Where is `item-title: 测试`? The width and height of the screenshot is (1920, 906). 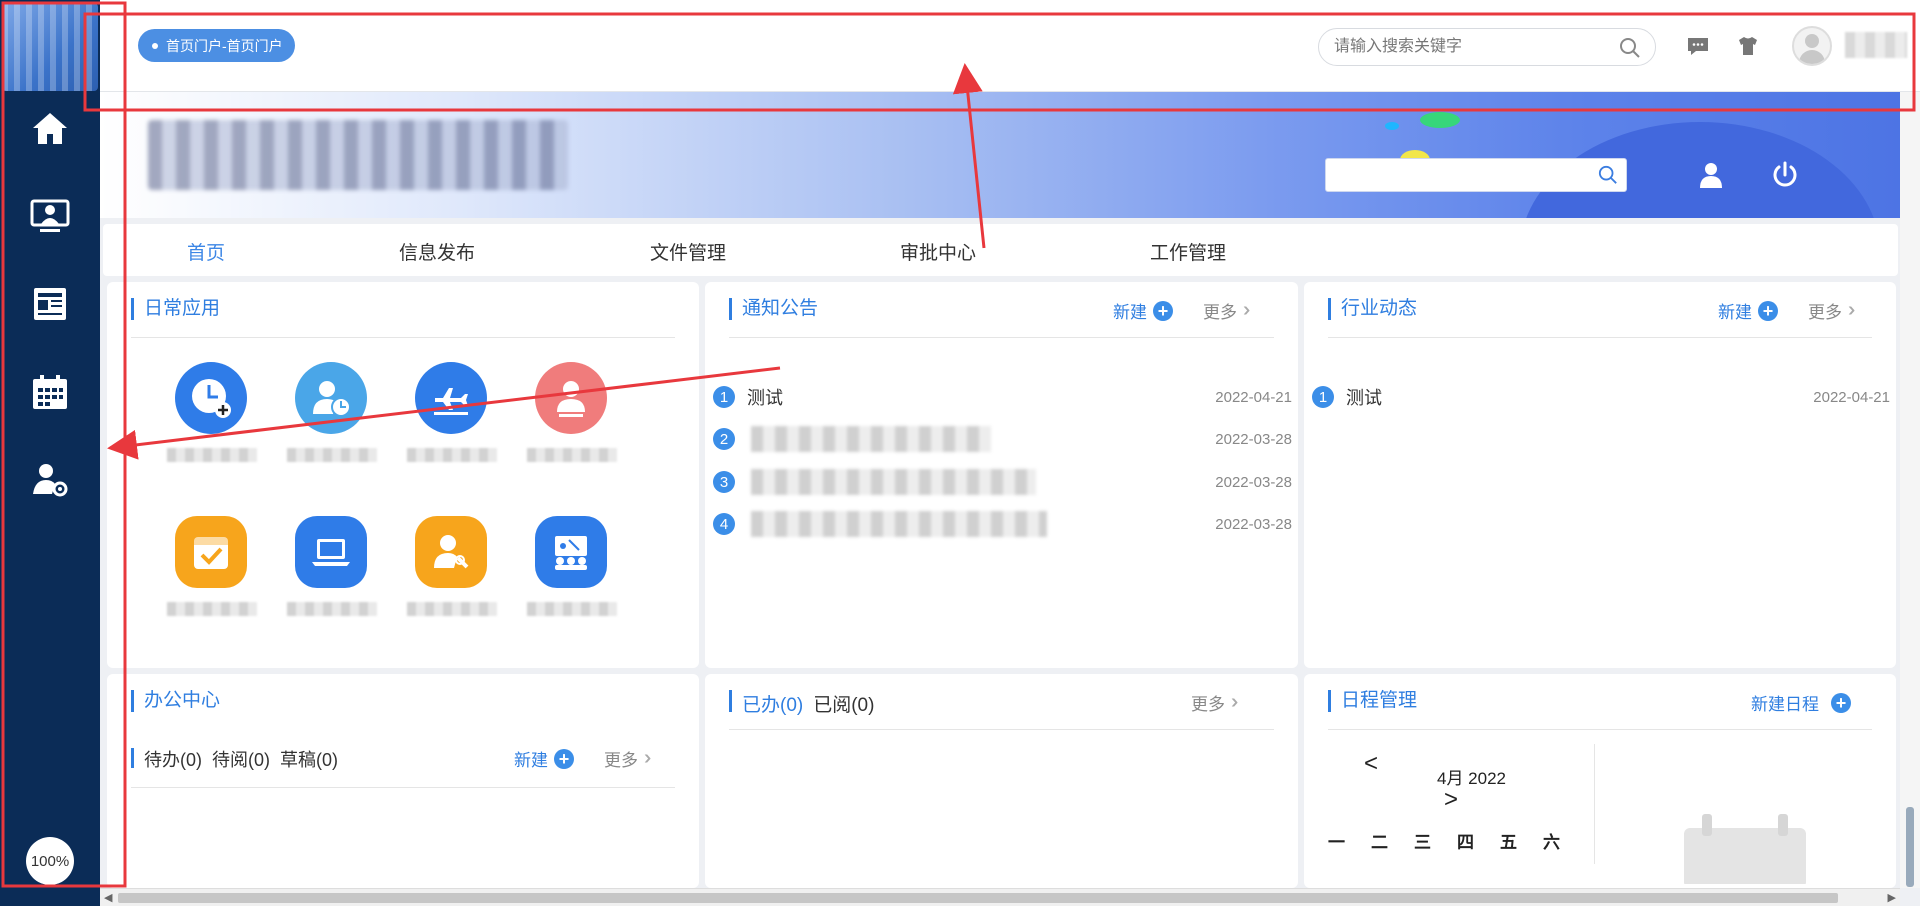 item-title: 测试 is located at coordinates (1364, 398).